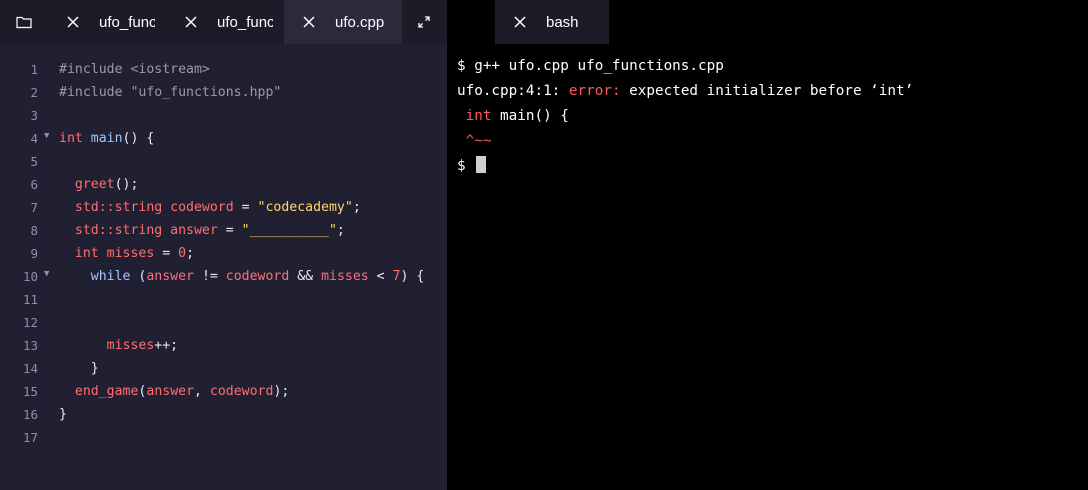 The width and height of the screenshot is (1088, 490). What do you see at coordinates (106, 391) in the screenshot?
I see `token: end_game` at bounding box center [106, 391].